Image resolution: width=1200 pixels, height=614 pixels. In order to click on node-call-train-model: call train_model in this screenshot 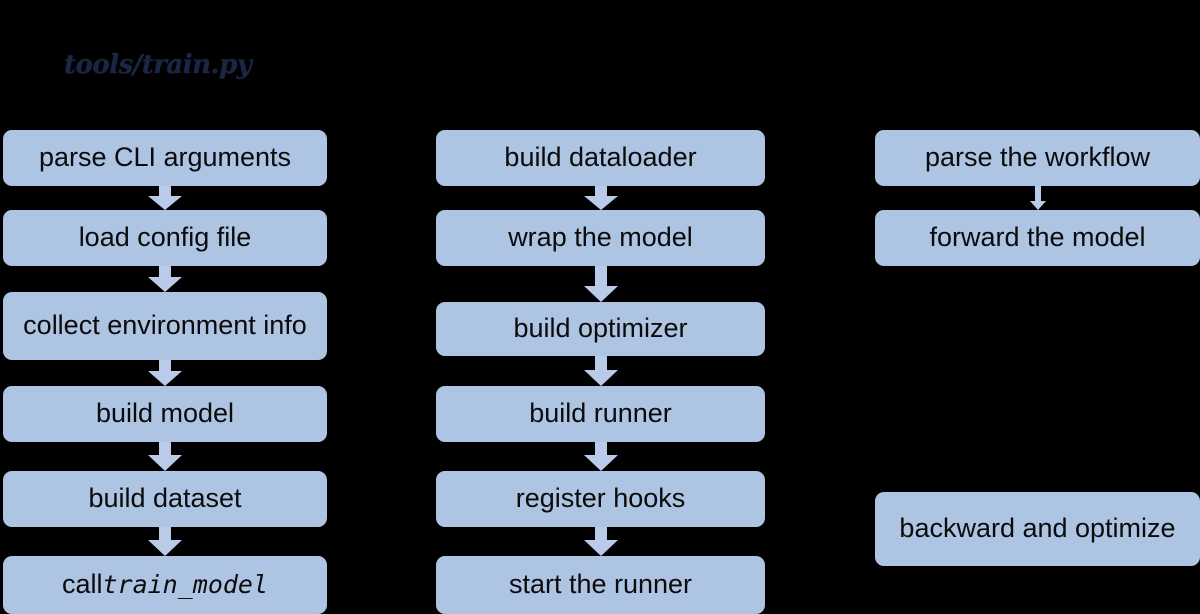, I will do `click(165, 585)`.